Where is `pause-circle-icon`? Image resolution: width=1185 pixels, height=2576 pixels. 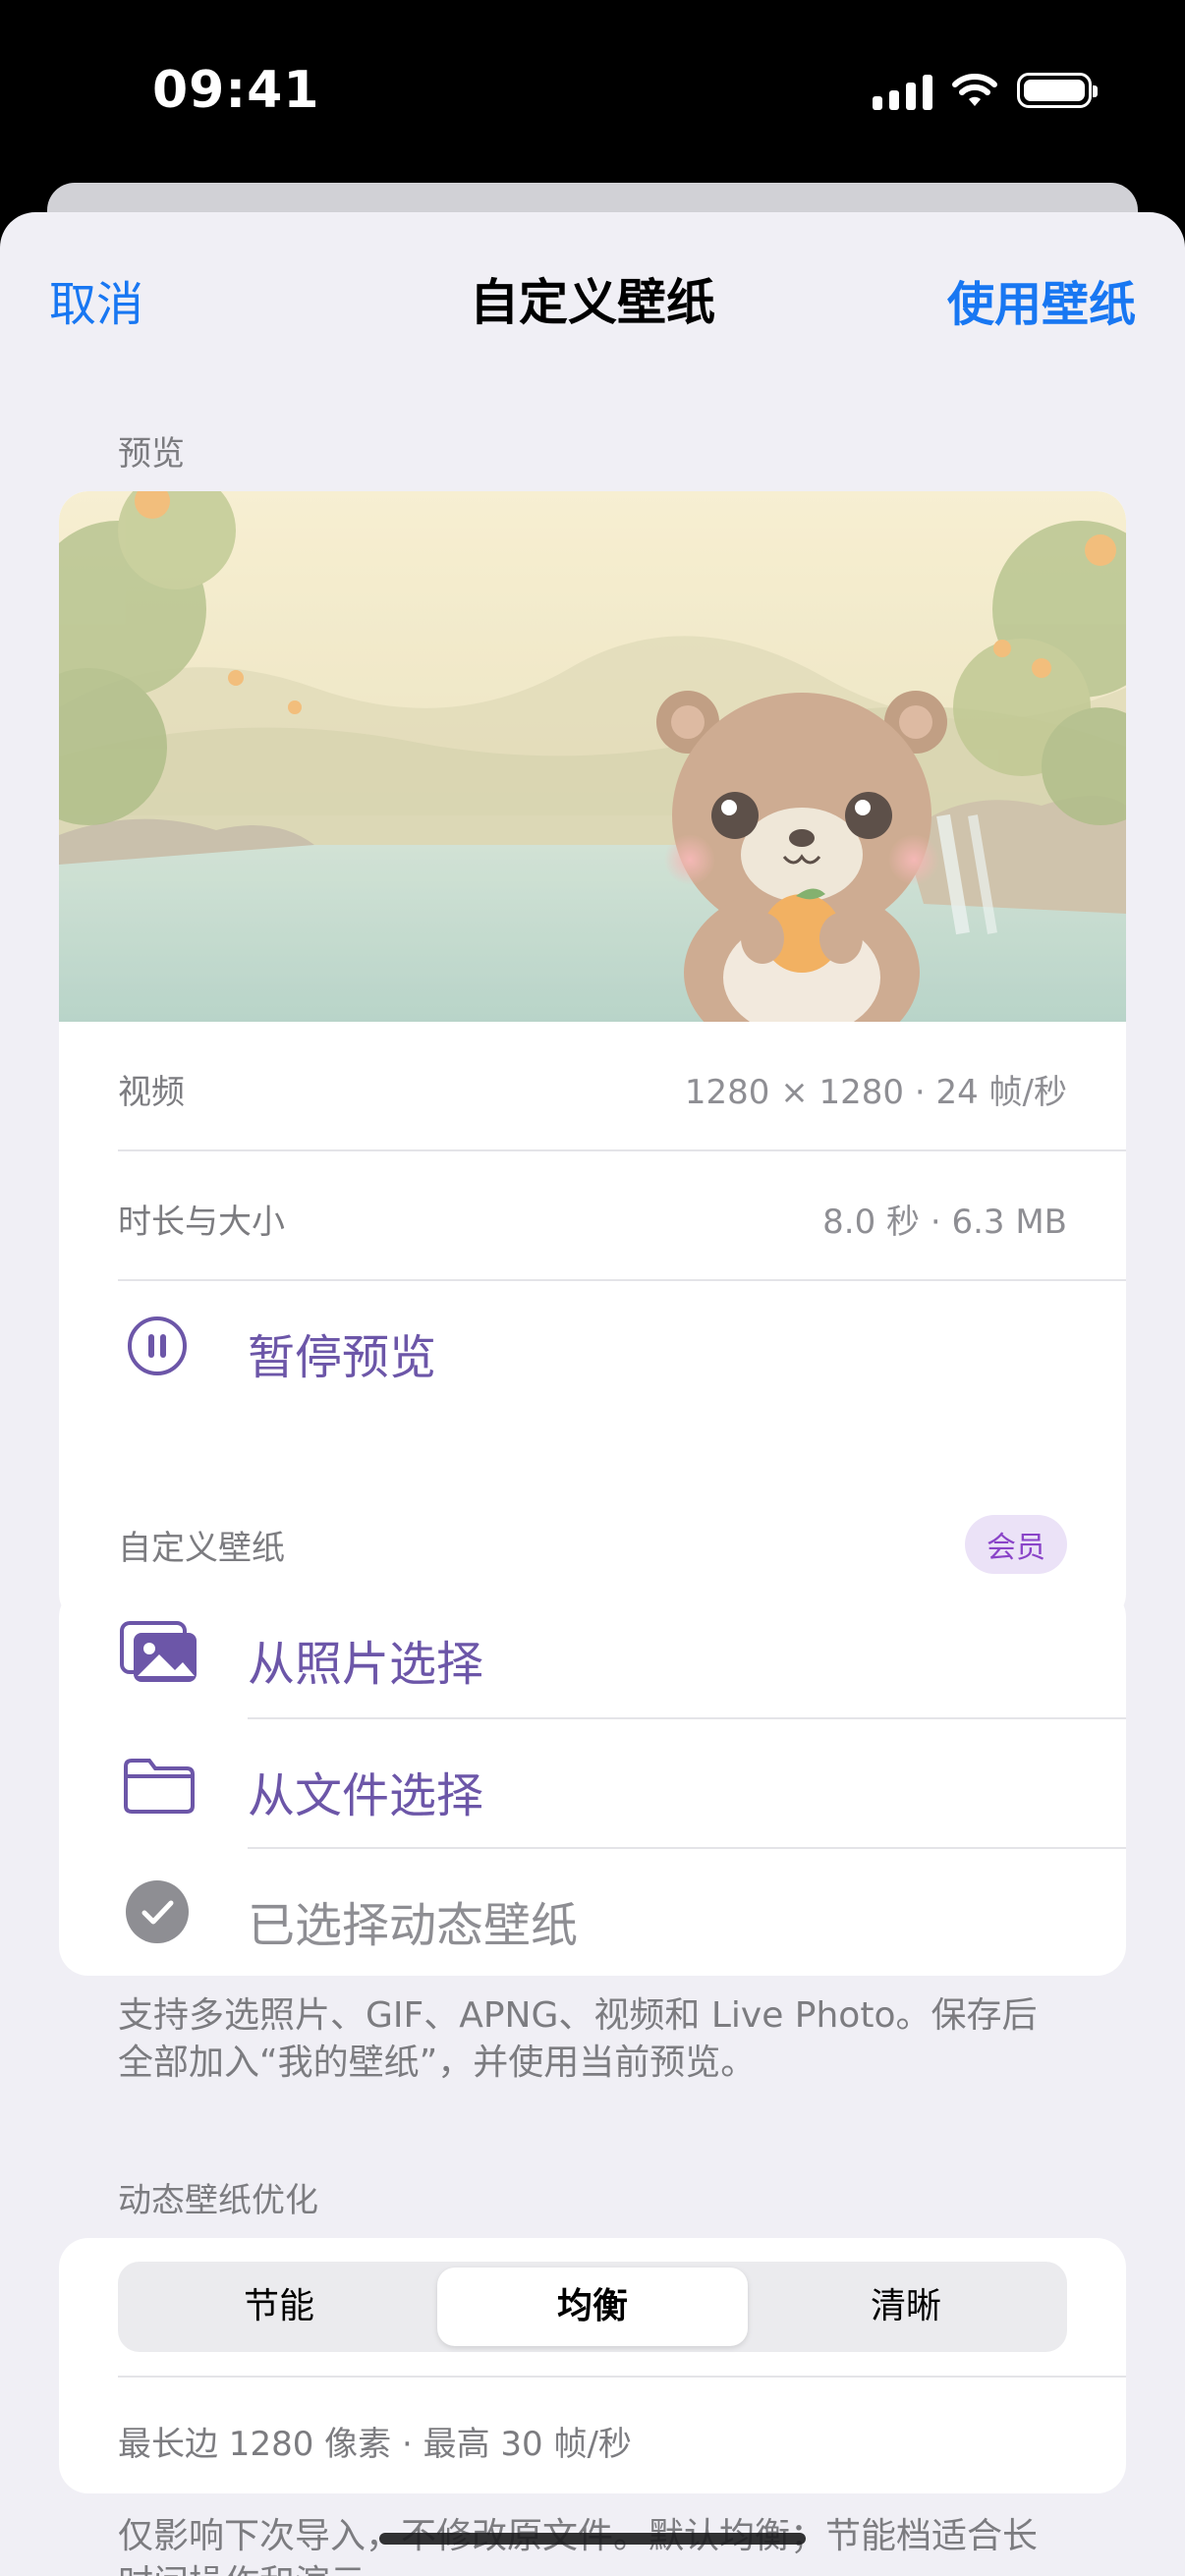 pause-circle-icon is located at coordinates (157, 1345).